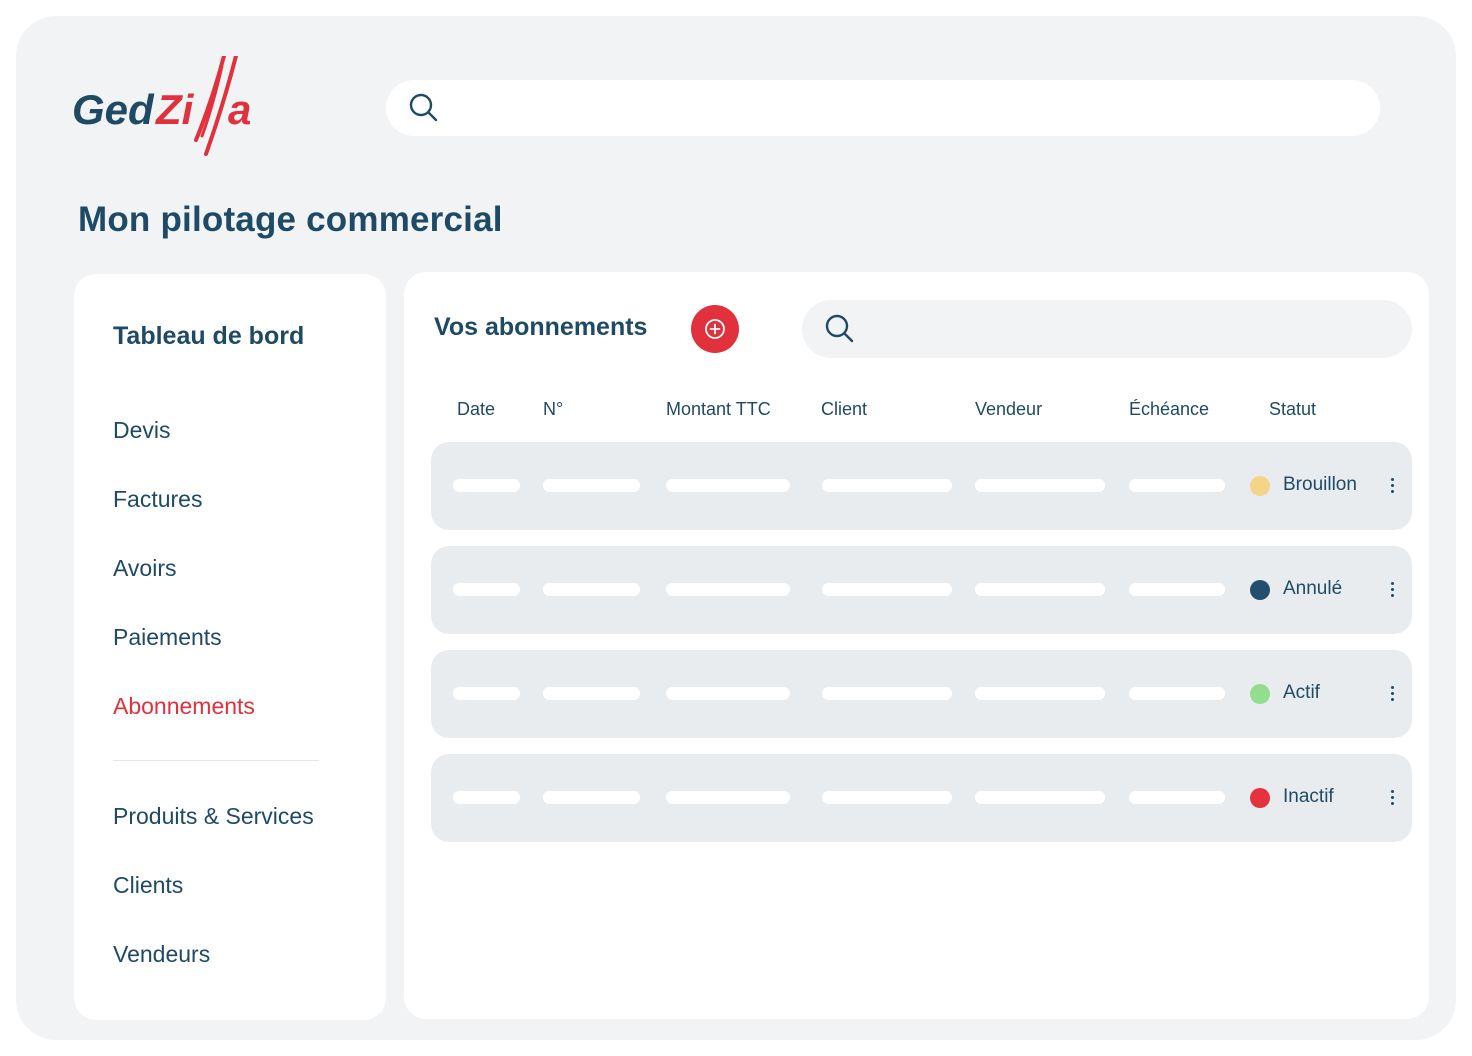  Describe the element at coordinates (1308, 796) in the screenshot. I see `status-label: Inactif` at that location.